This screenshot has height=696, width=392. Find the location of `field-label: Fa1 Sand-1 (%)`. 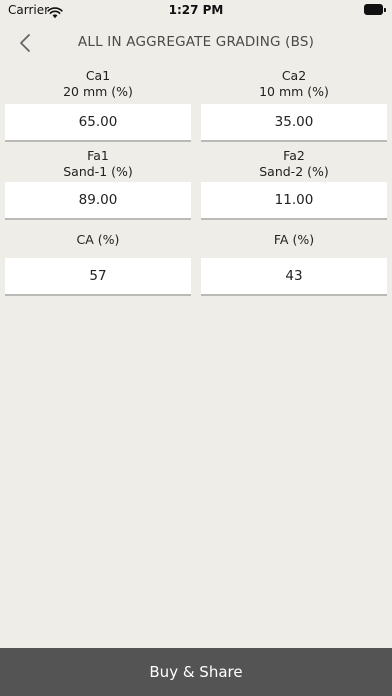

field-label: Fa1 Sand-1 (%) is located at coordinates (98, 164).